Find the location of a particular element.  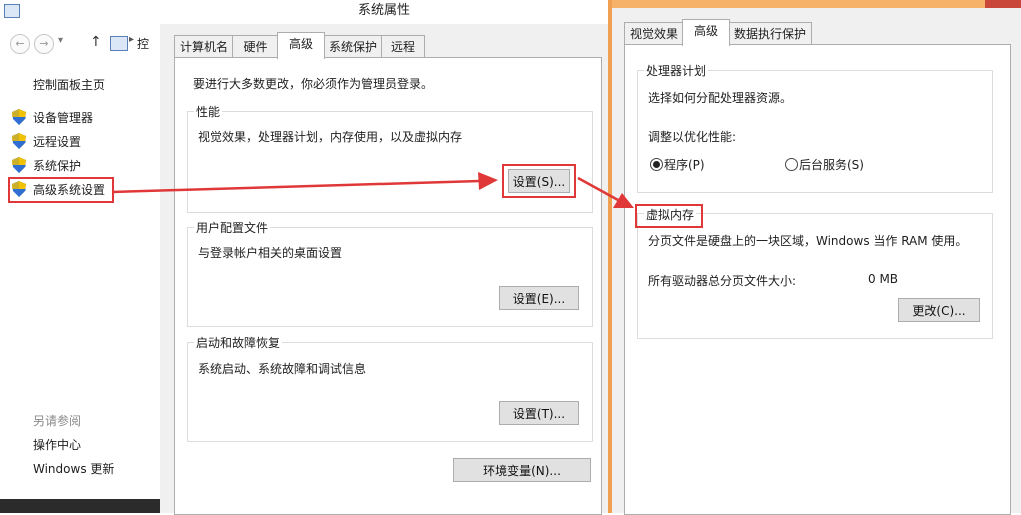

tab-visual-effects: 视觉效果 is located at coordinates (654, 33).